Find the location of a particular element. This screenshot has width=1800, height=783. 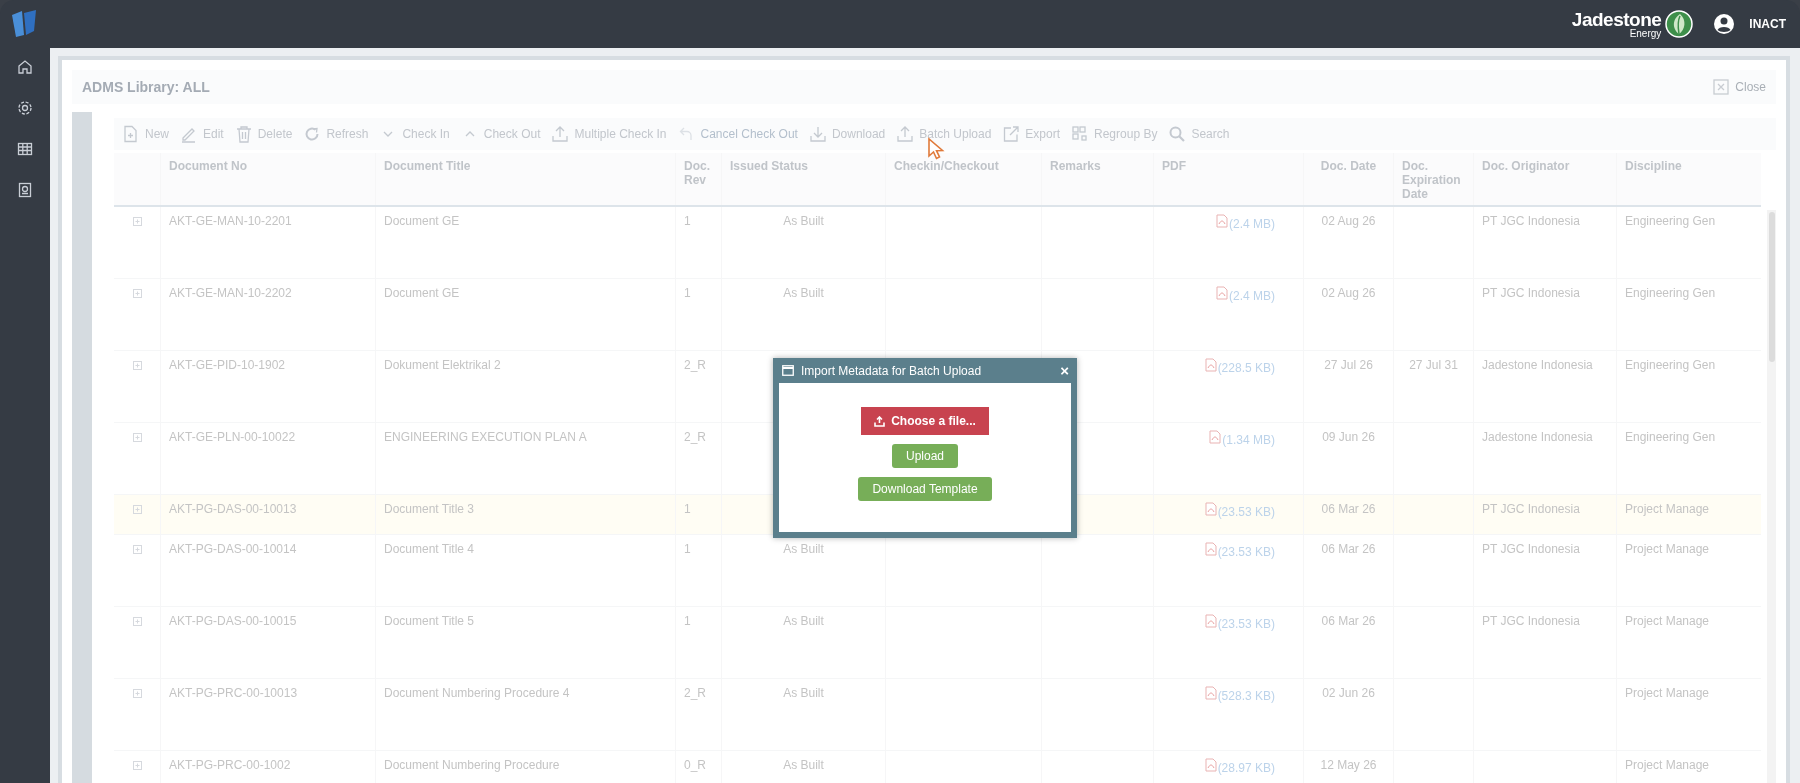

scrollbar-thumb is located at coordinates (1771, 287).